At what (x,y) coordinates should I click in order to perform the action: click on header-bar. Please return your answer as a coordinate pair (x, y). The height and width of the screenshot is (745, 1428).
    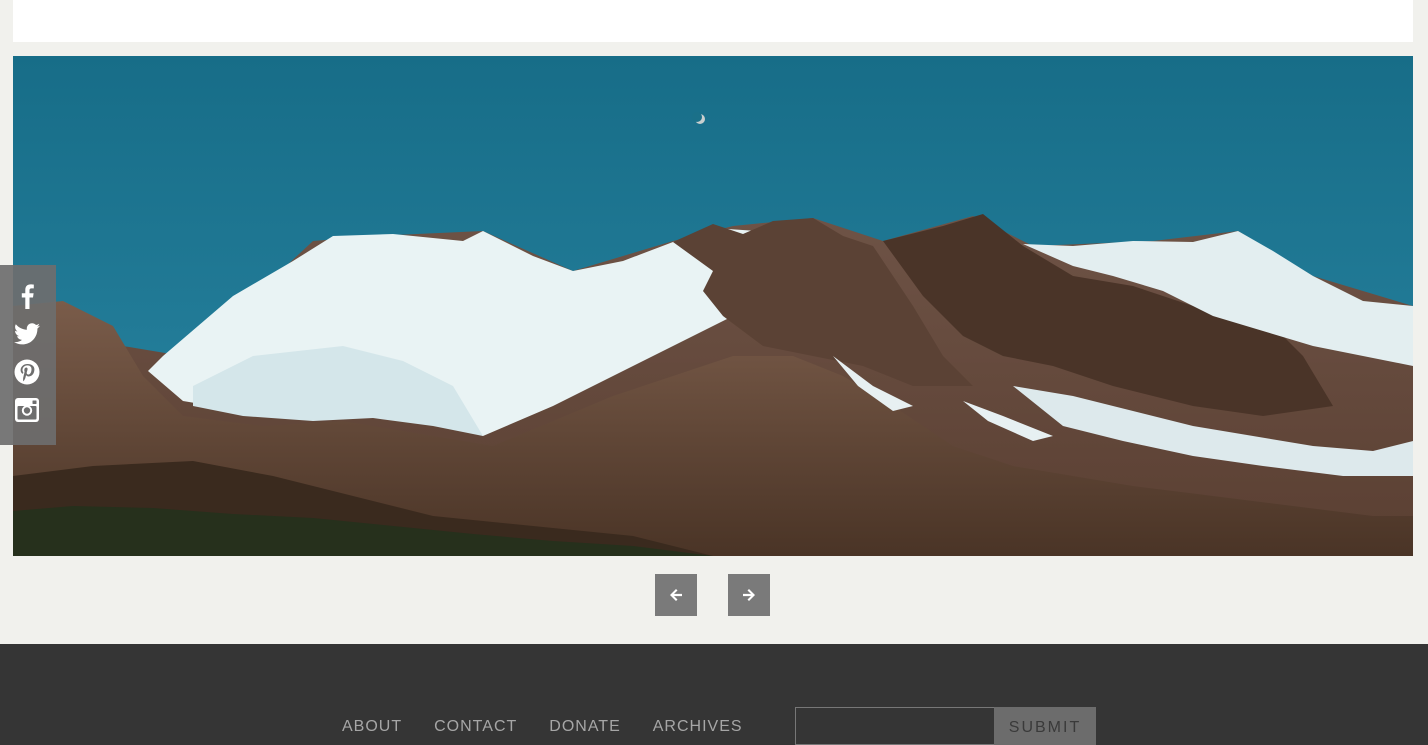
    Looking at the image, I should click on (713, 21).